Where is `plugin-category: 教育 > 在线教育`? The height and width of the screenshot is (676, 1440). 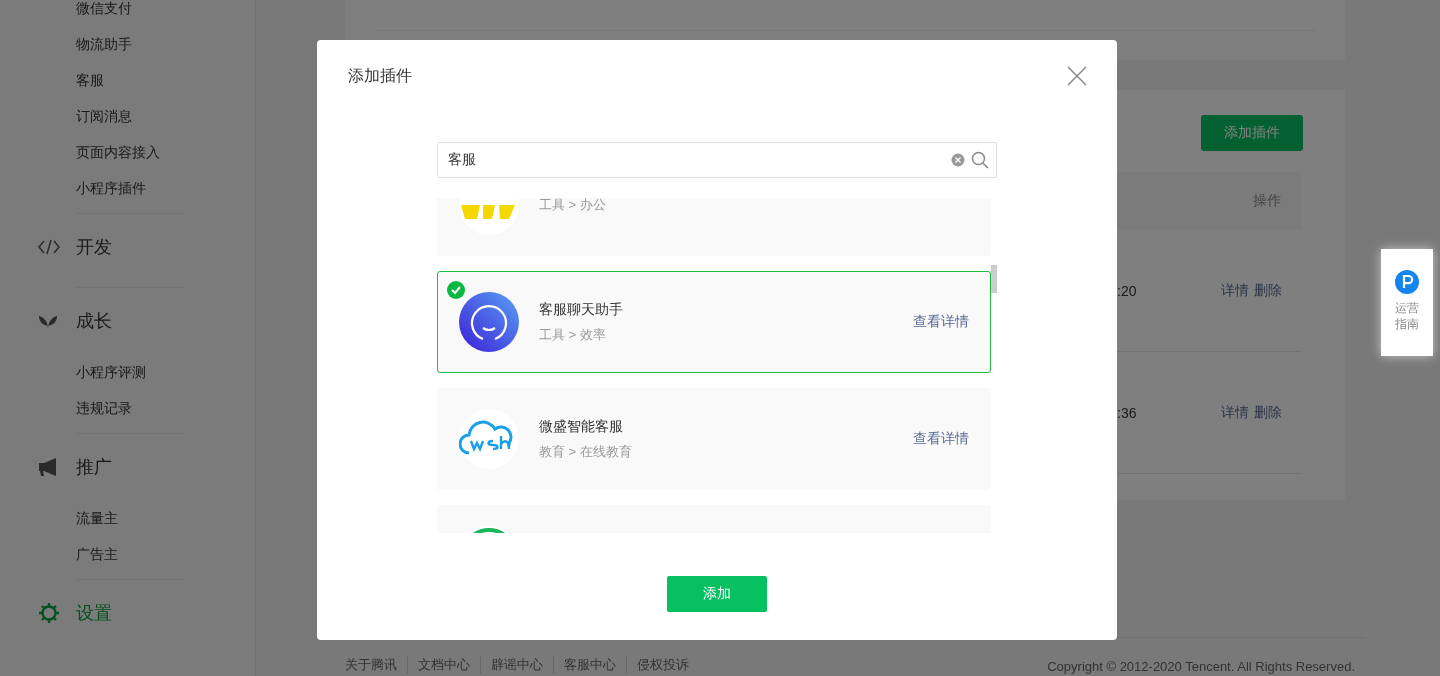 plugin-category: 教育 > 在线教育 is located at coordinates (586, 451).